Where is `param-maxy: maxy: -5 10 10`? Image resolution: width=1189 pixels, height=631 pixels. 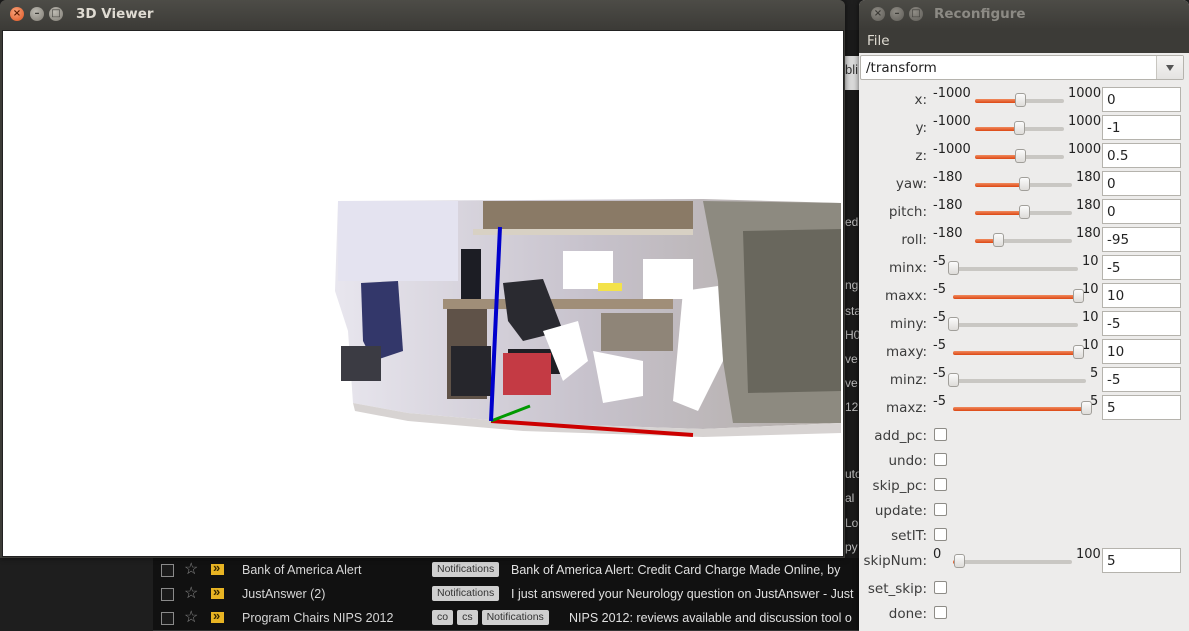
param-maxy: maxy: -5 10 10 is located at coordinates (1024, 351).